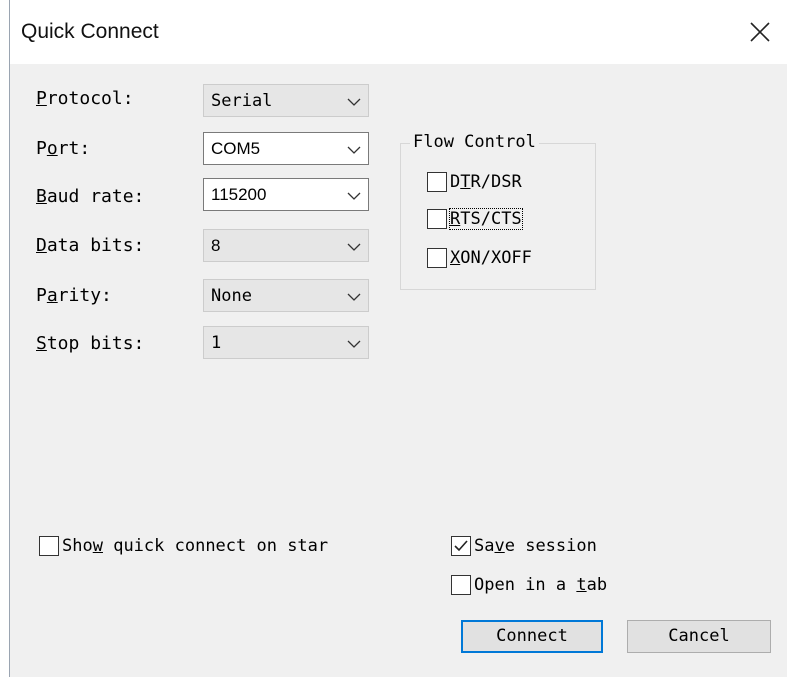 The width and height of the screenshot is (787, 677). I want to click on port-combobox: COM5, so click(286, 148).